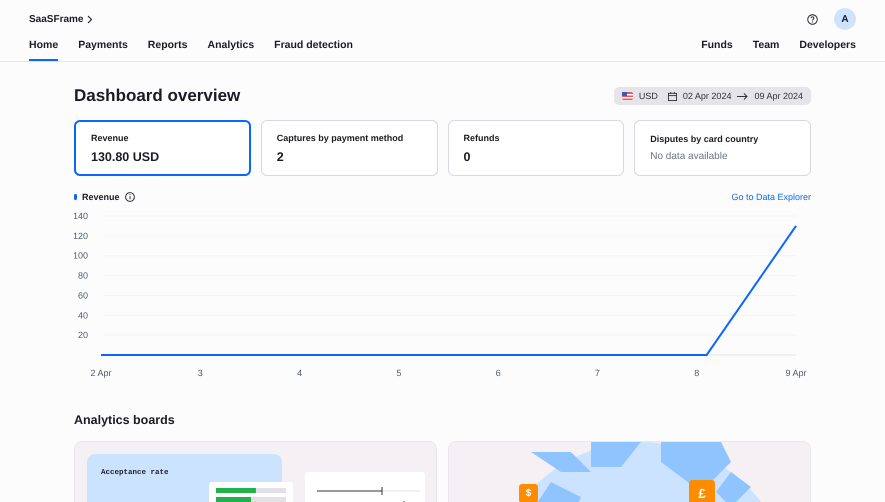  Describe the element at coordinates (83, 315) in the screenshot. I see `y-axis-label: 40` at that location.